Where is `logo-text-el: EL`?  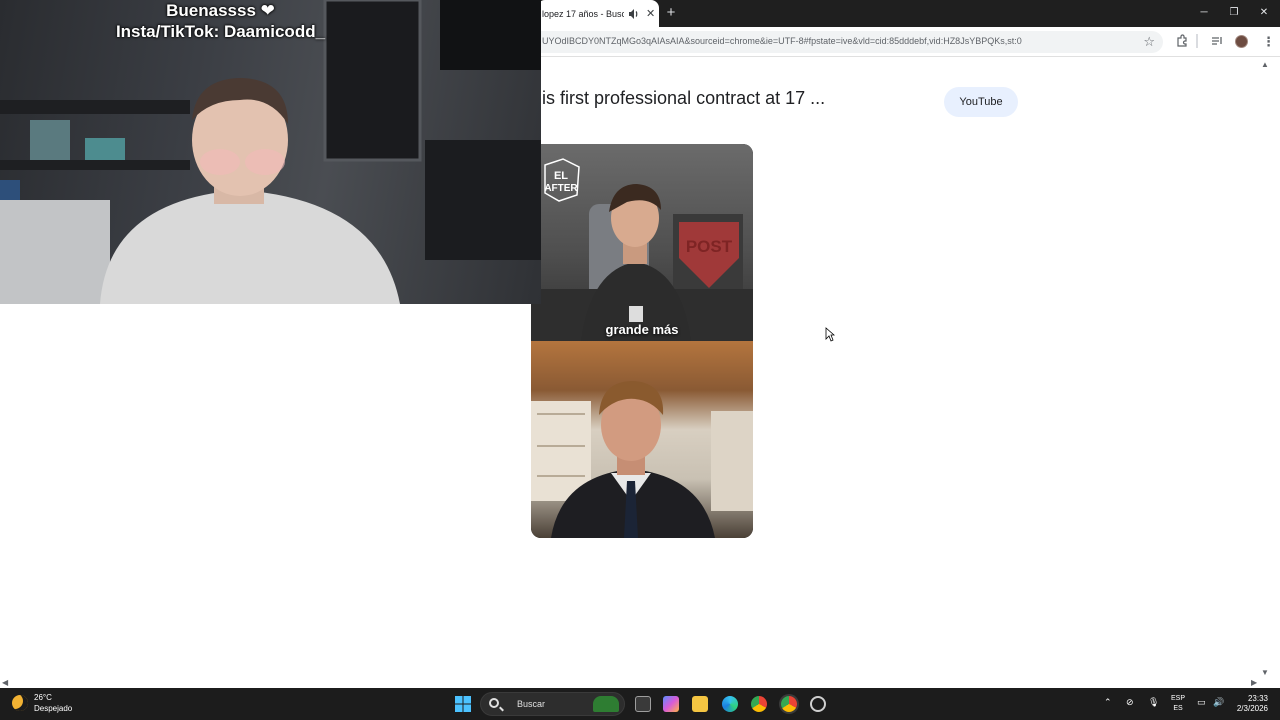 logo-text-el: EL is located at coordinates (561, 176).